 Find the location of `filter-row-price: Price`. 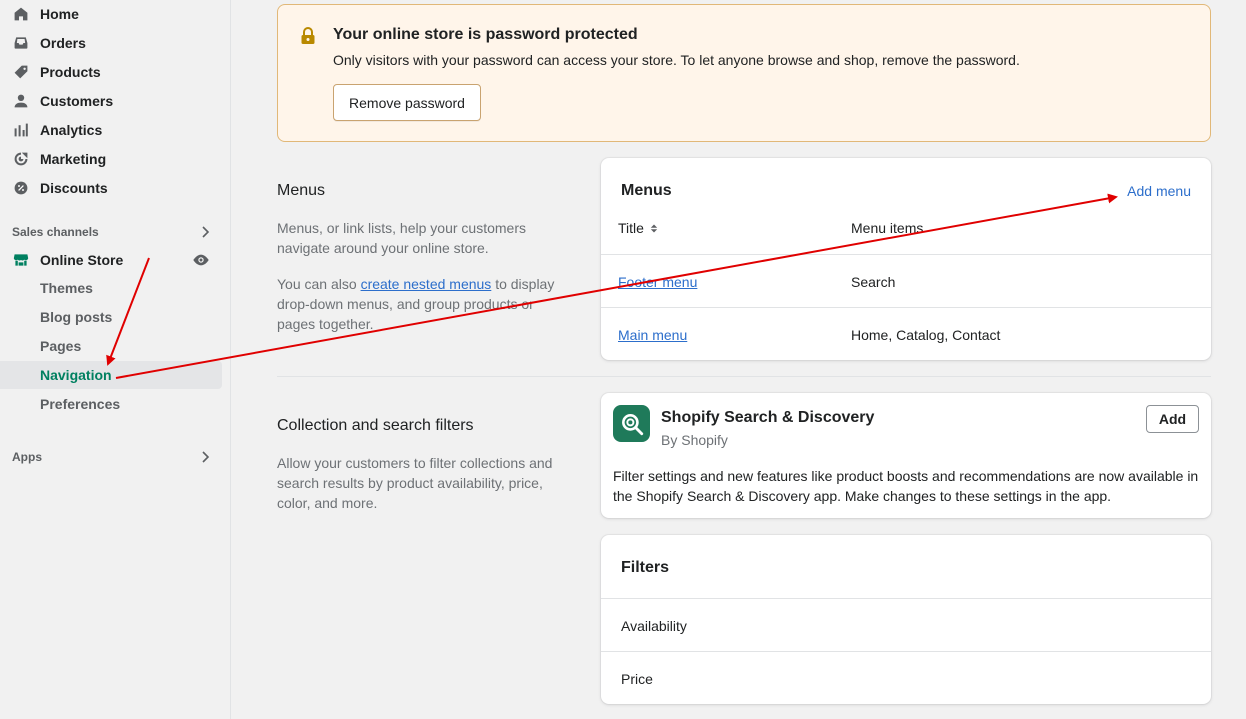

filter-row-price: Price is located at coordinates (637, 679).